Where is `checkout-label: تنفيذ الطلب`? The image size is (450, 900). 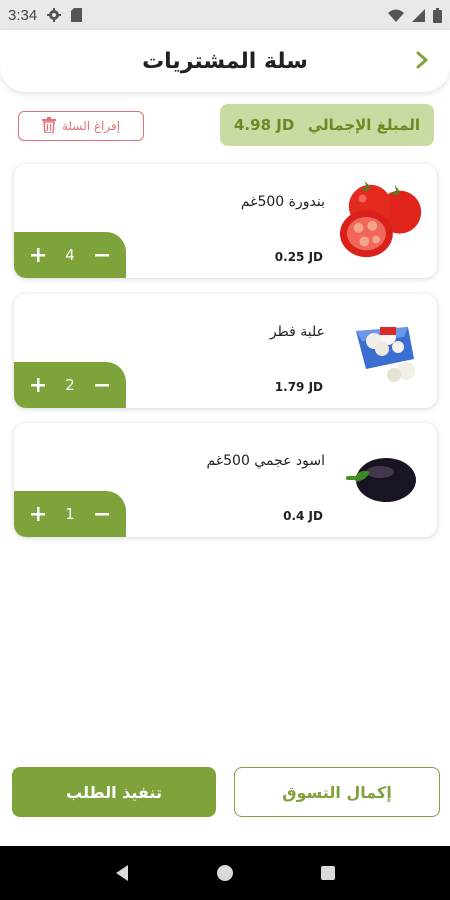 checkout-label: تنفيذ الطلب is located at coordinates (114, 792).